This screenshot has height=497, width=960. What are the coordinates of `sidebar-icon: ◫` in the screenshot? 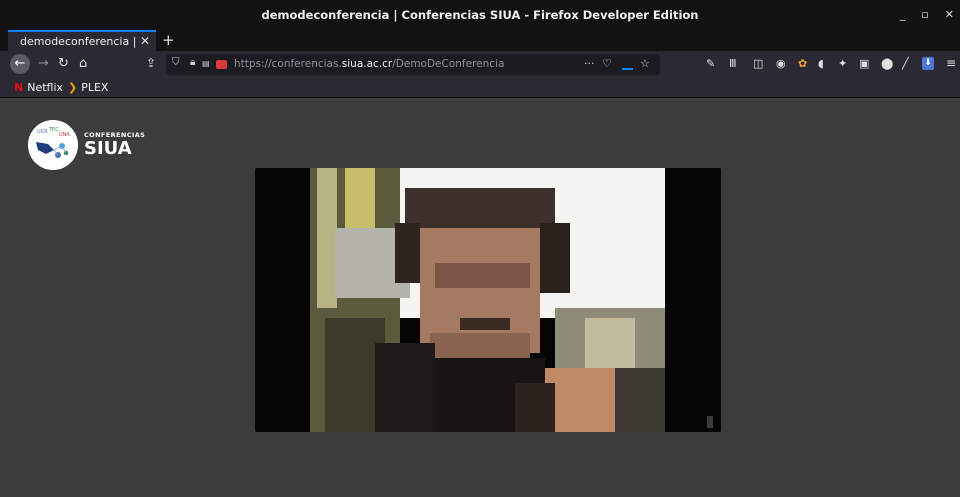 It's located at (758, 63).